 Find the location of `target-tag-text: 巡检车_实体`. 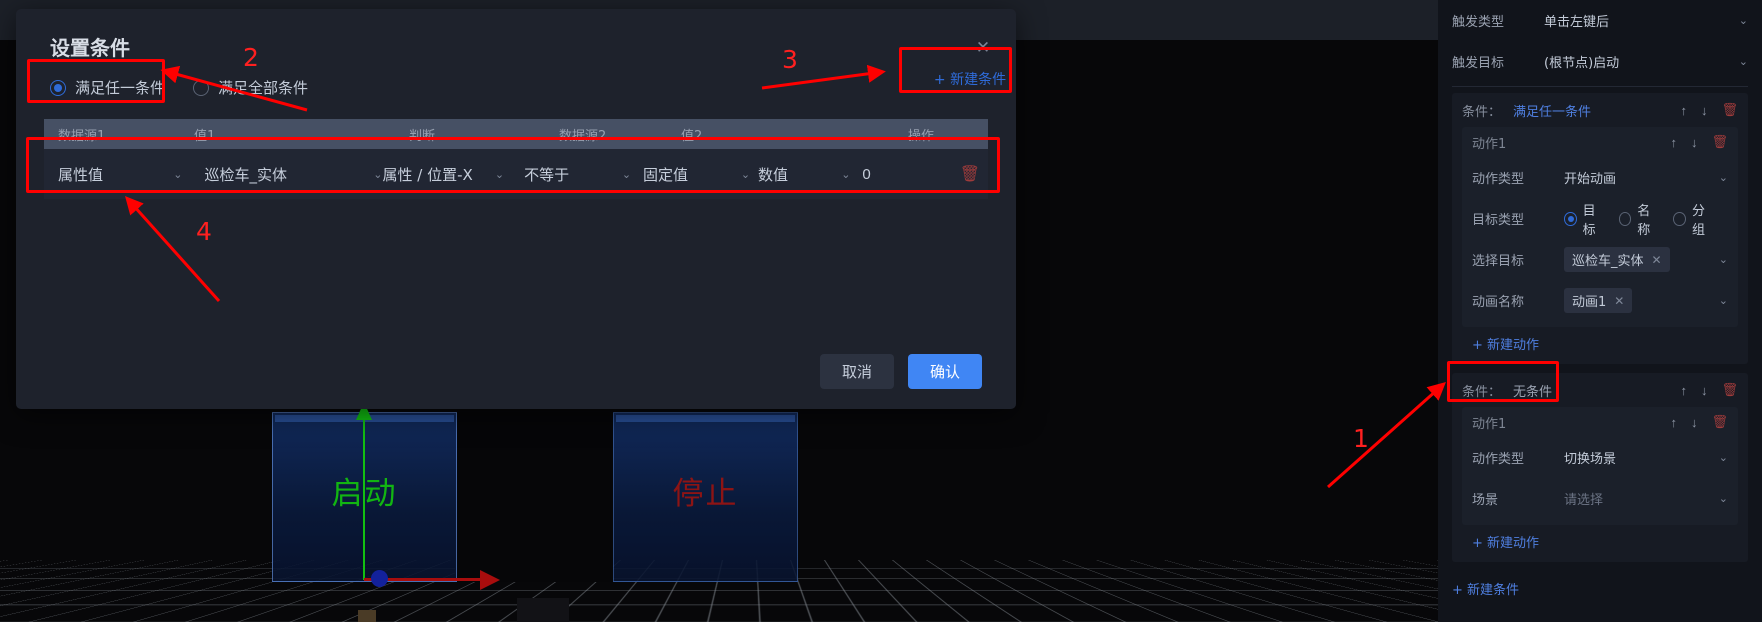

target-tag-text: 巡检车_实体 is located at coordinates (1608, 261).